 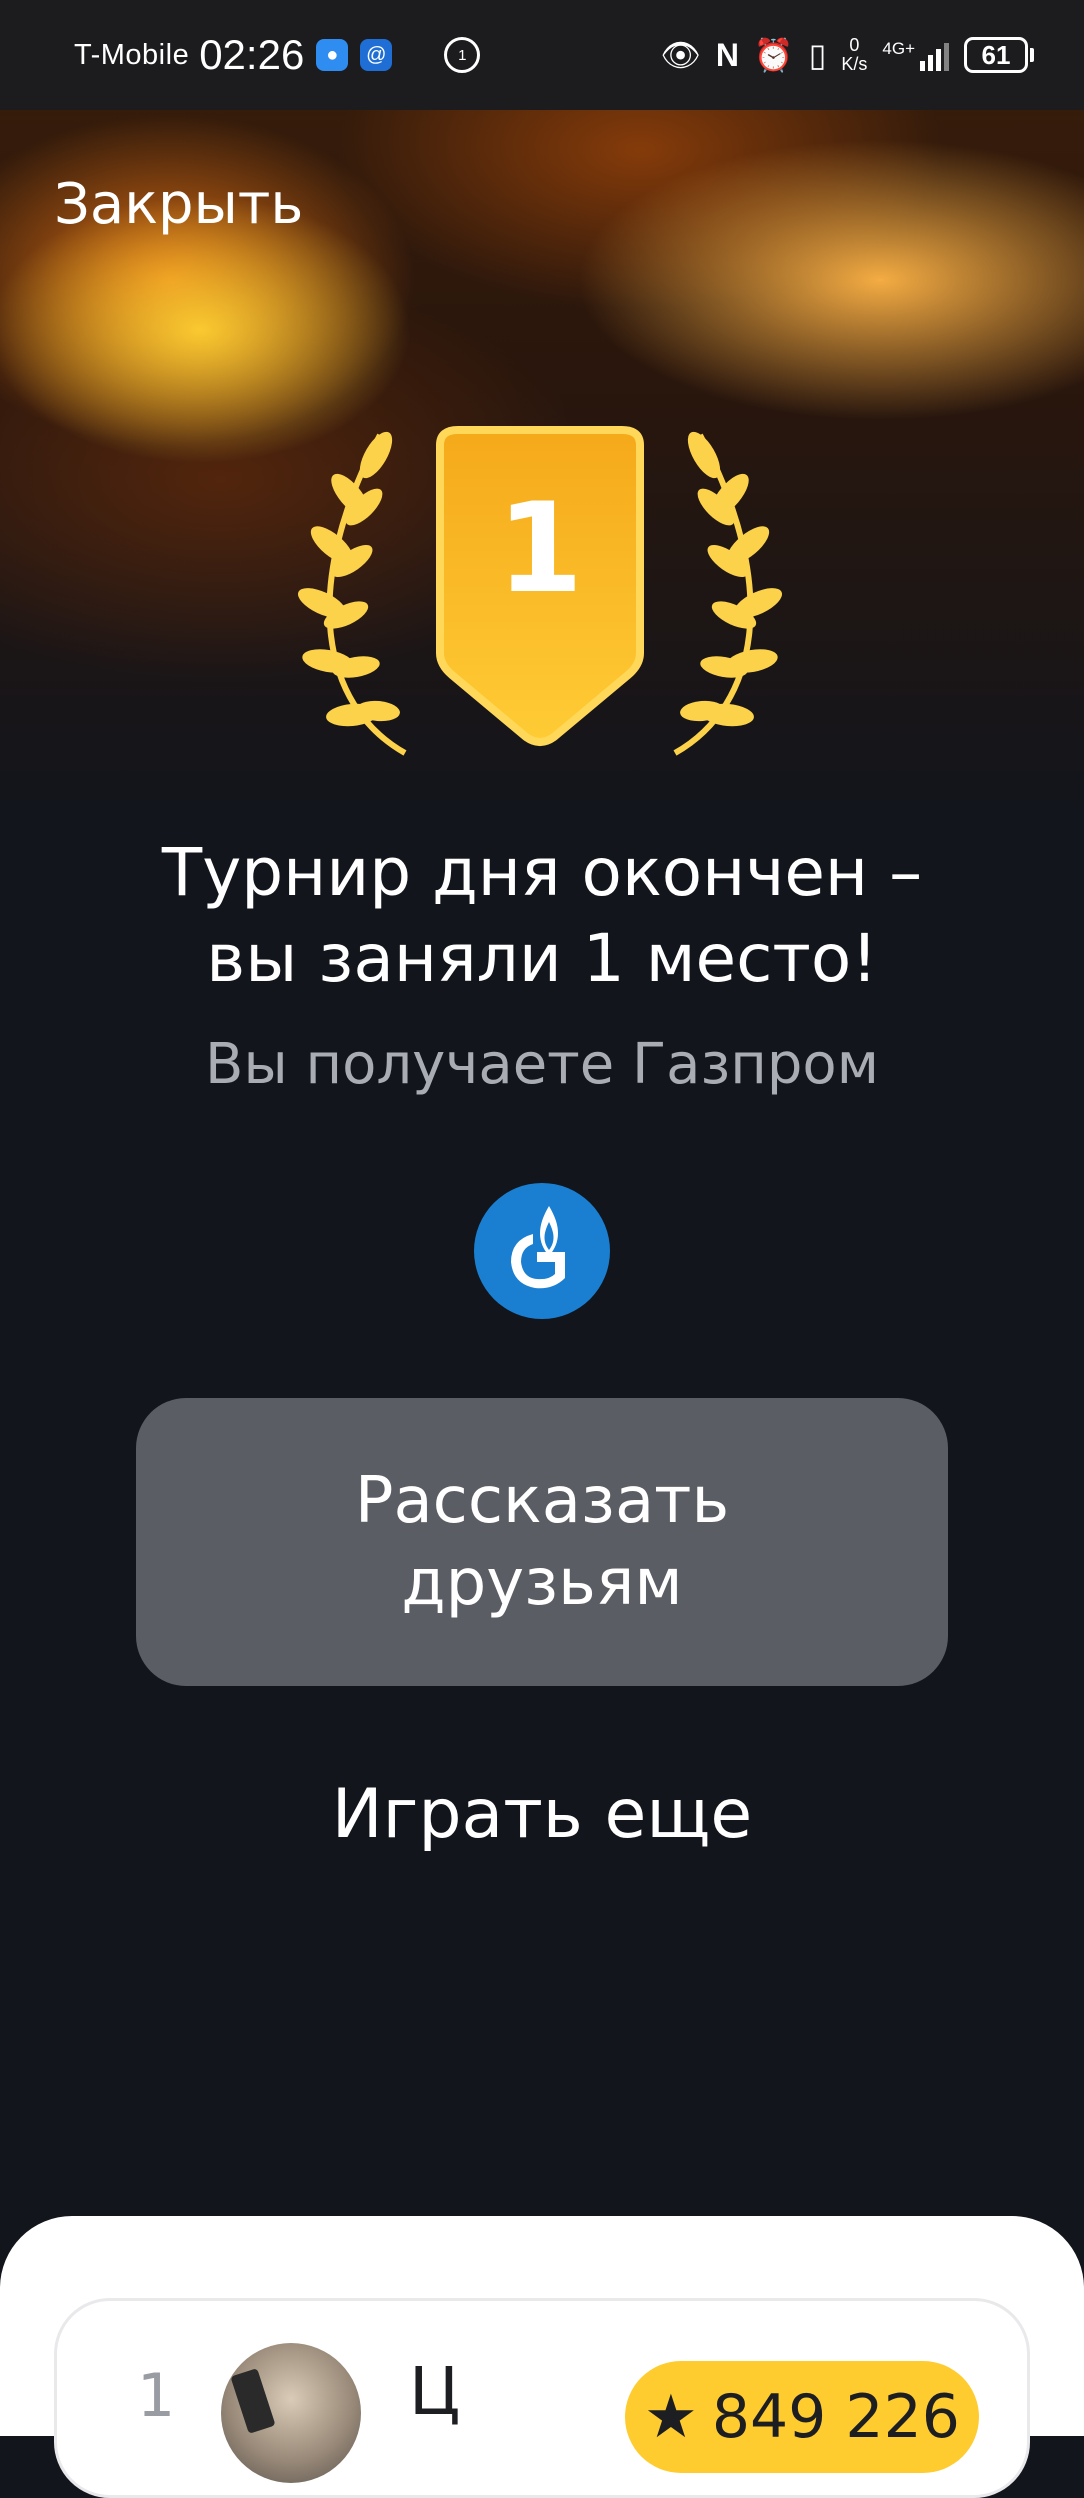 What do you see at coordinates (542, 1251) in the screenshot?
I see `gazprom-logo-icon` at bounding box center [542, 1251].